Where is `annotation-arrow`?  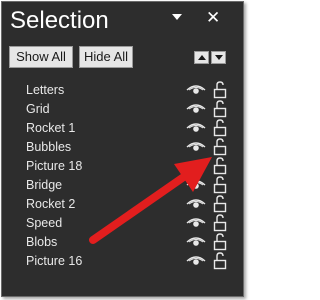 annotation-arrow is located at coordinates (150, 200).